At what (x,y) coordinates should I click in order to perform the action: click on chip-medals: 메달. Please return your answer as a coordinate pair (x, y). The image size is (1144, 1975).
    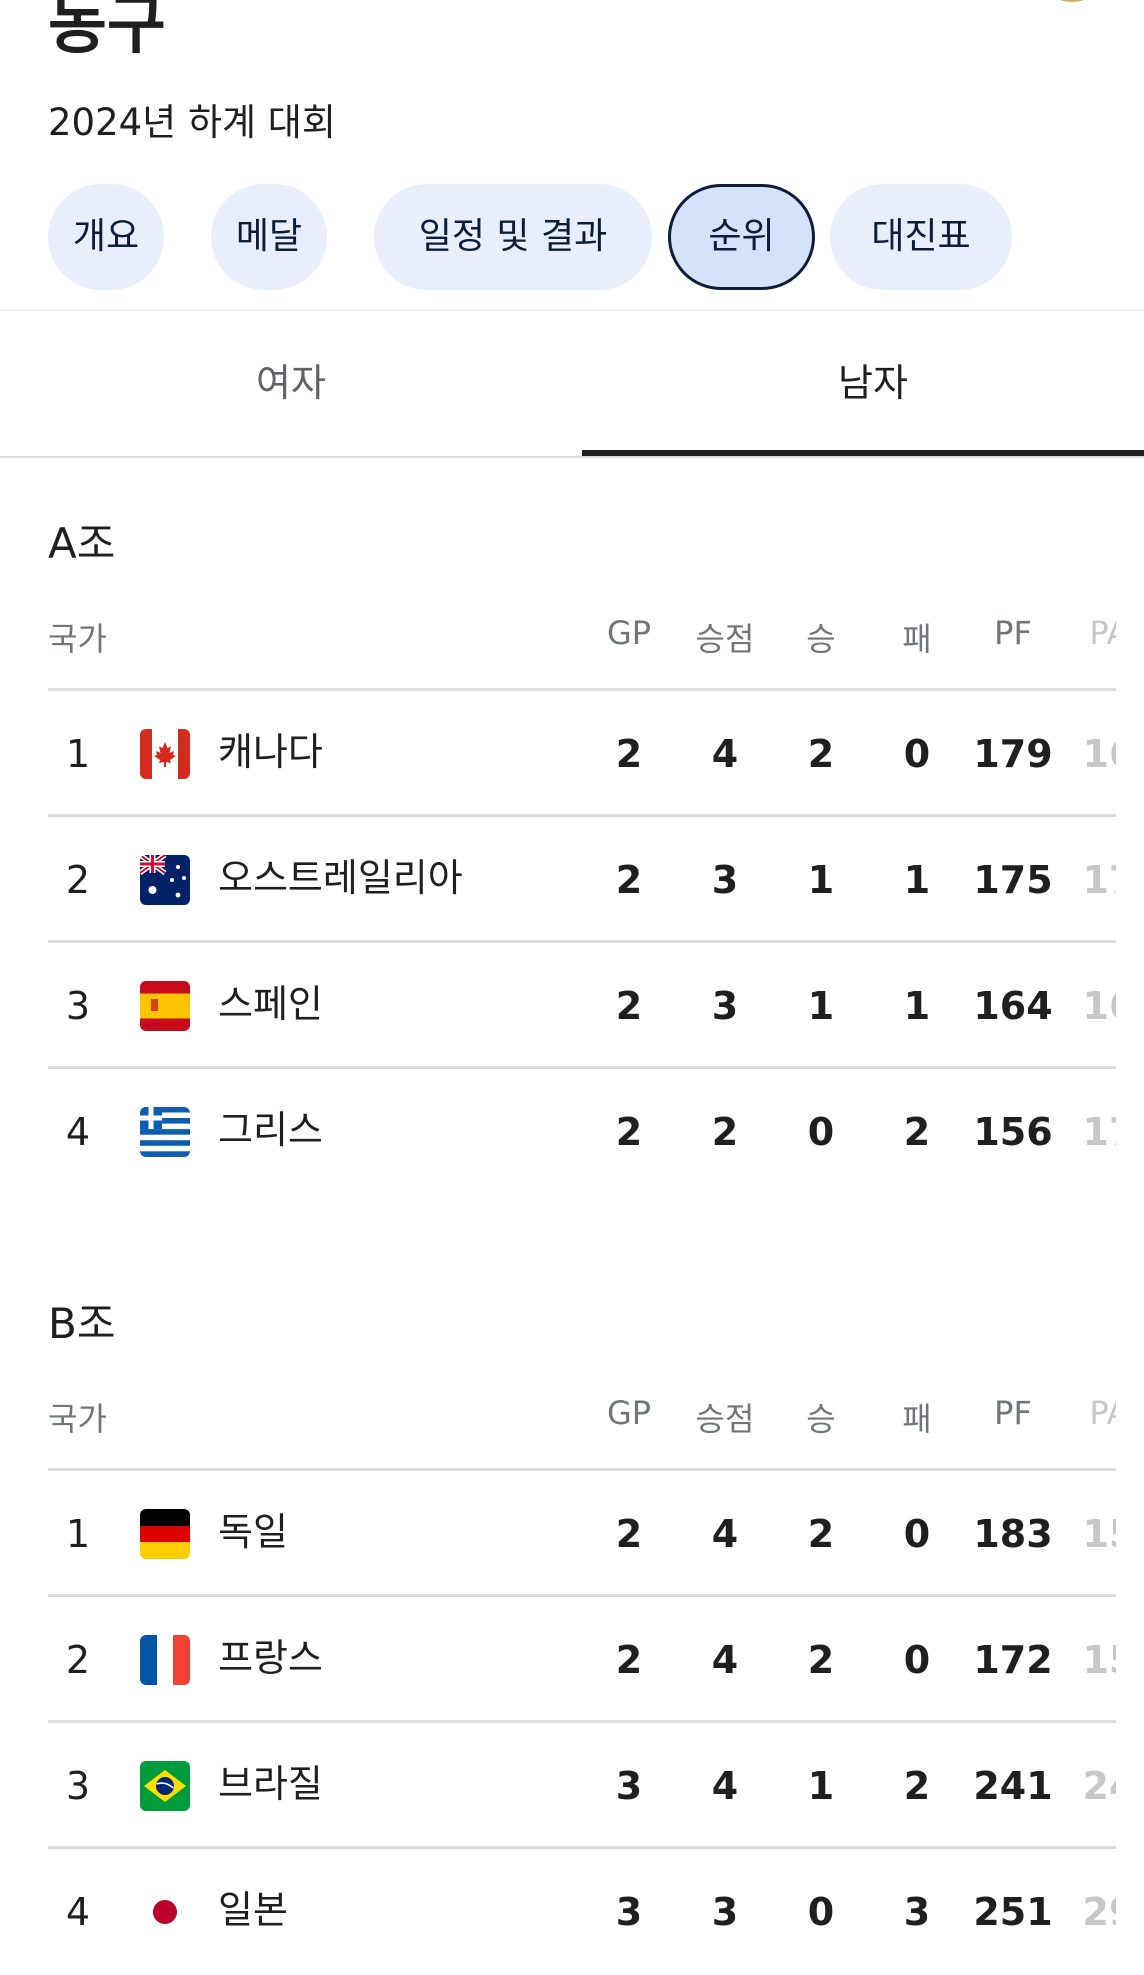
    Looking at the image, I should click on (269, 237).